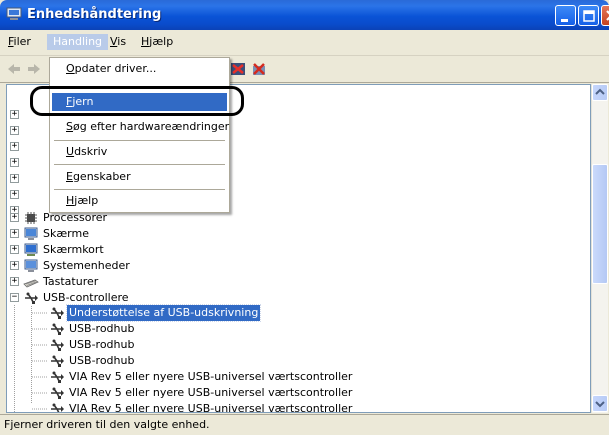 This screenshot has height=435, width=609. I want to click on computer-icon, so click(14, 13).